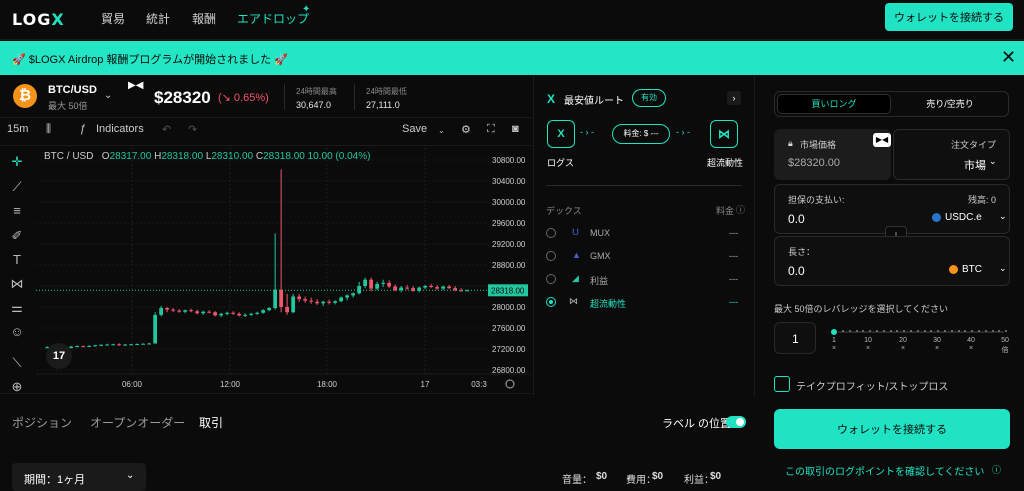 The height and width of the screenshot is (491, 1024). I want to click on candle-type-icon: ⫼, so click(48, 129).